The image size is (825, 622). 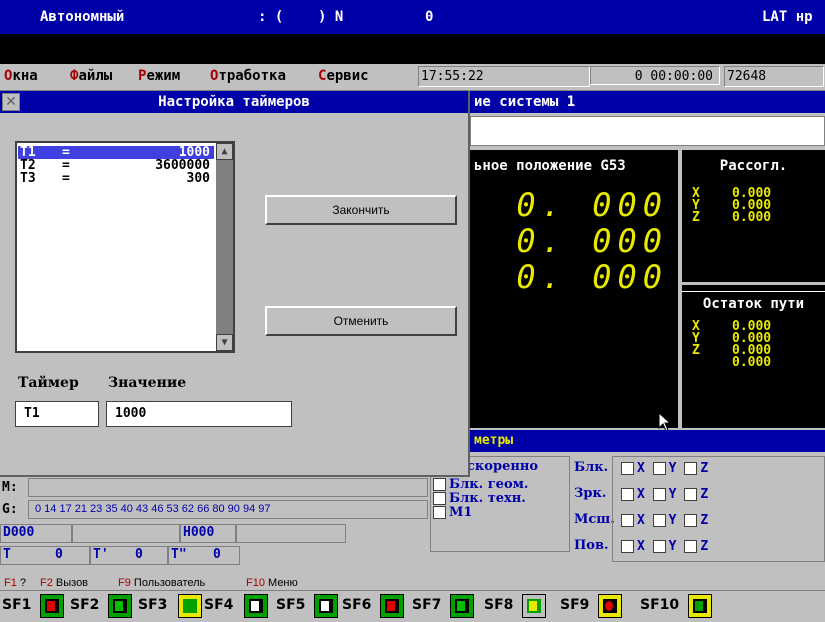 I want to click on scroll-down-icon: ▼, so click(x=224, y=342).